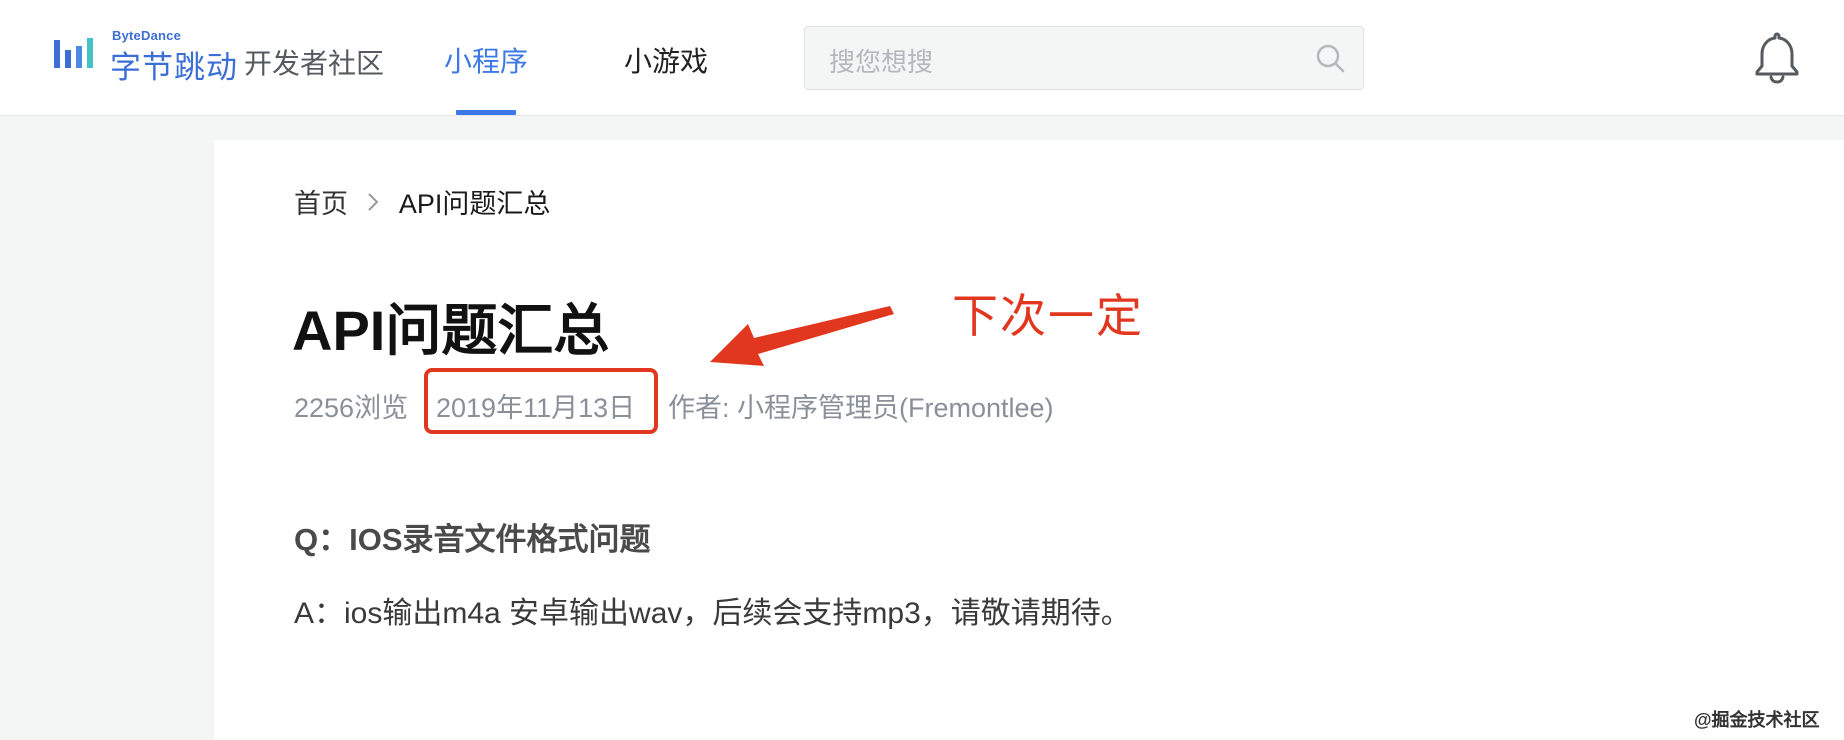  What do you see at coordinates (472, 539) in the screenshot?
I see `question-heading: Q：IOS录音文件格式问题` at bounding box center [472, 539].